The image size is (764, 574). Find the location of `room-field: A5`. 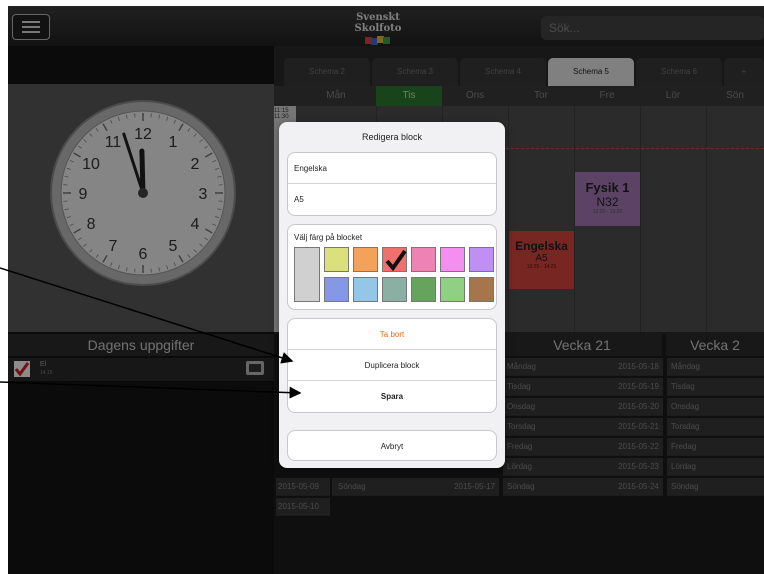

room-field: A5 is located at coordinates (392, 199).